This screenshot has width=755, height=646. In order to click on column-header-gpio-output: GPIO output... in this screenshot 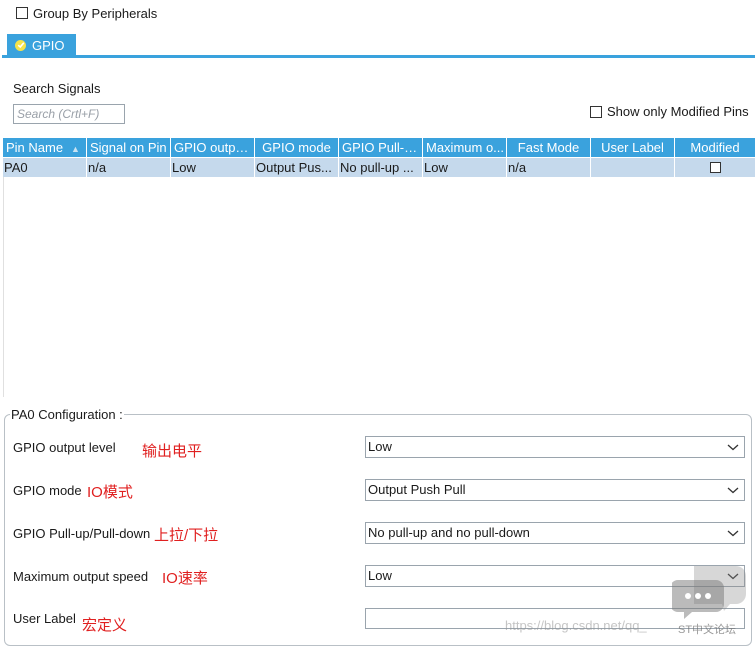, I will do `click(213, 147)`.